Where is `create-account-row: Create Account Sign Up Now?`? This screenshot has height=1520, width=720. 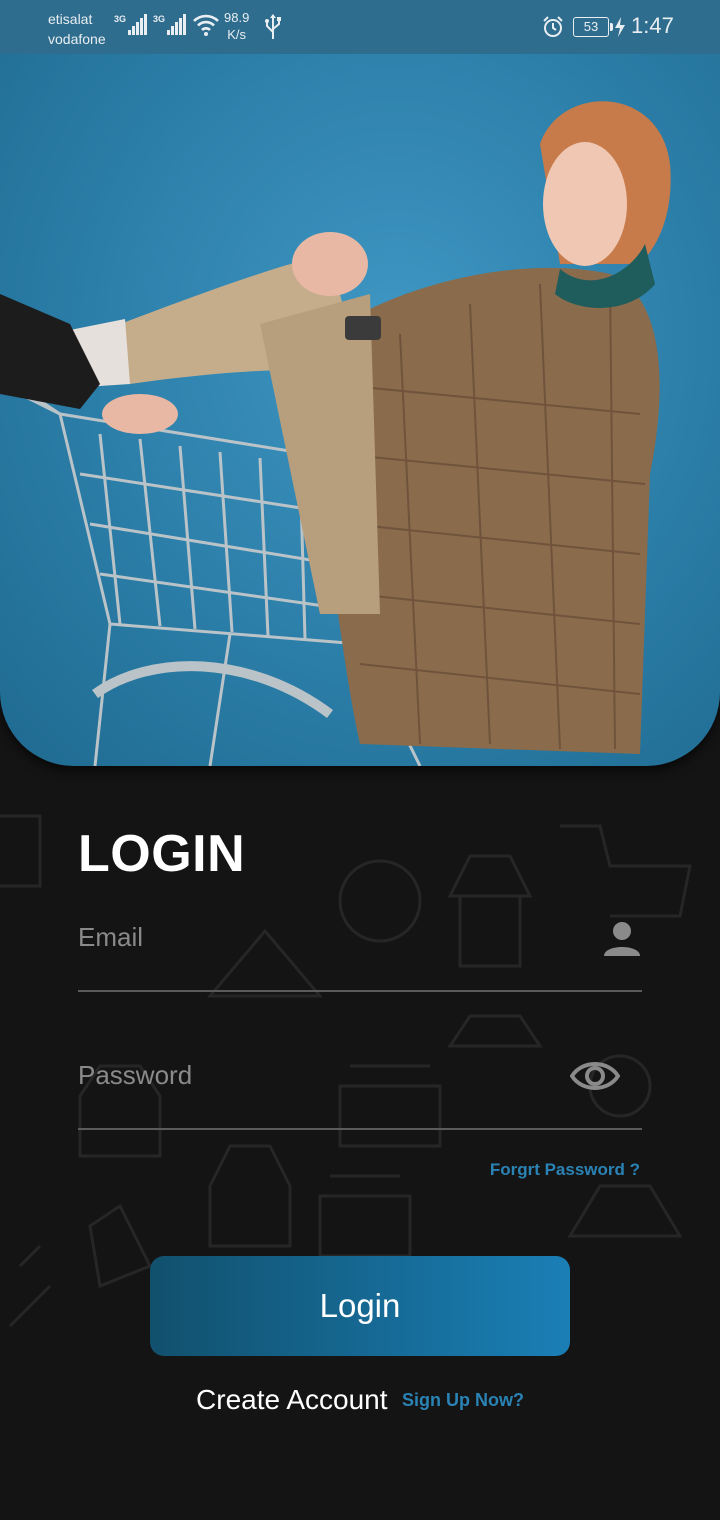 create-account-row: Create Account Sign Up Now? is located at coordinates (360, 1400).